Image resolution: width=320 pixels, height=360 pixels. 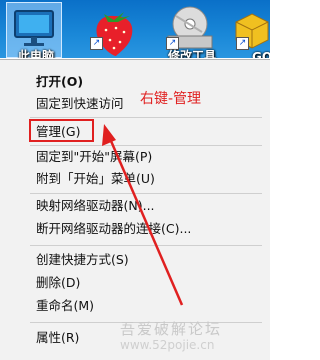 What do you see at coordinates (143, 215) in the screenshot?
I see `annotation-arrow-icon` at bounding box center [143, 215].